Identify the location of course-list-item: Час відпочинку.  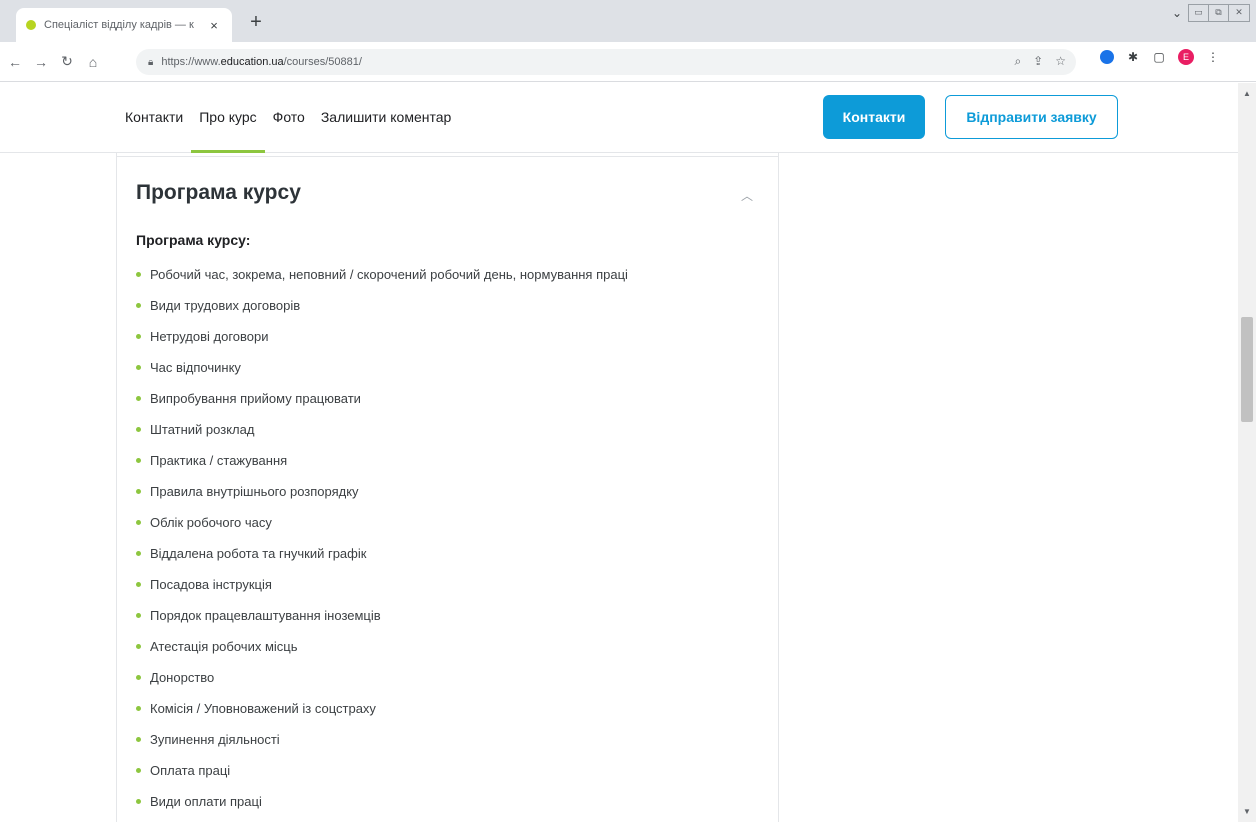
(382, 367).